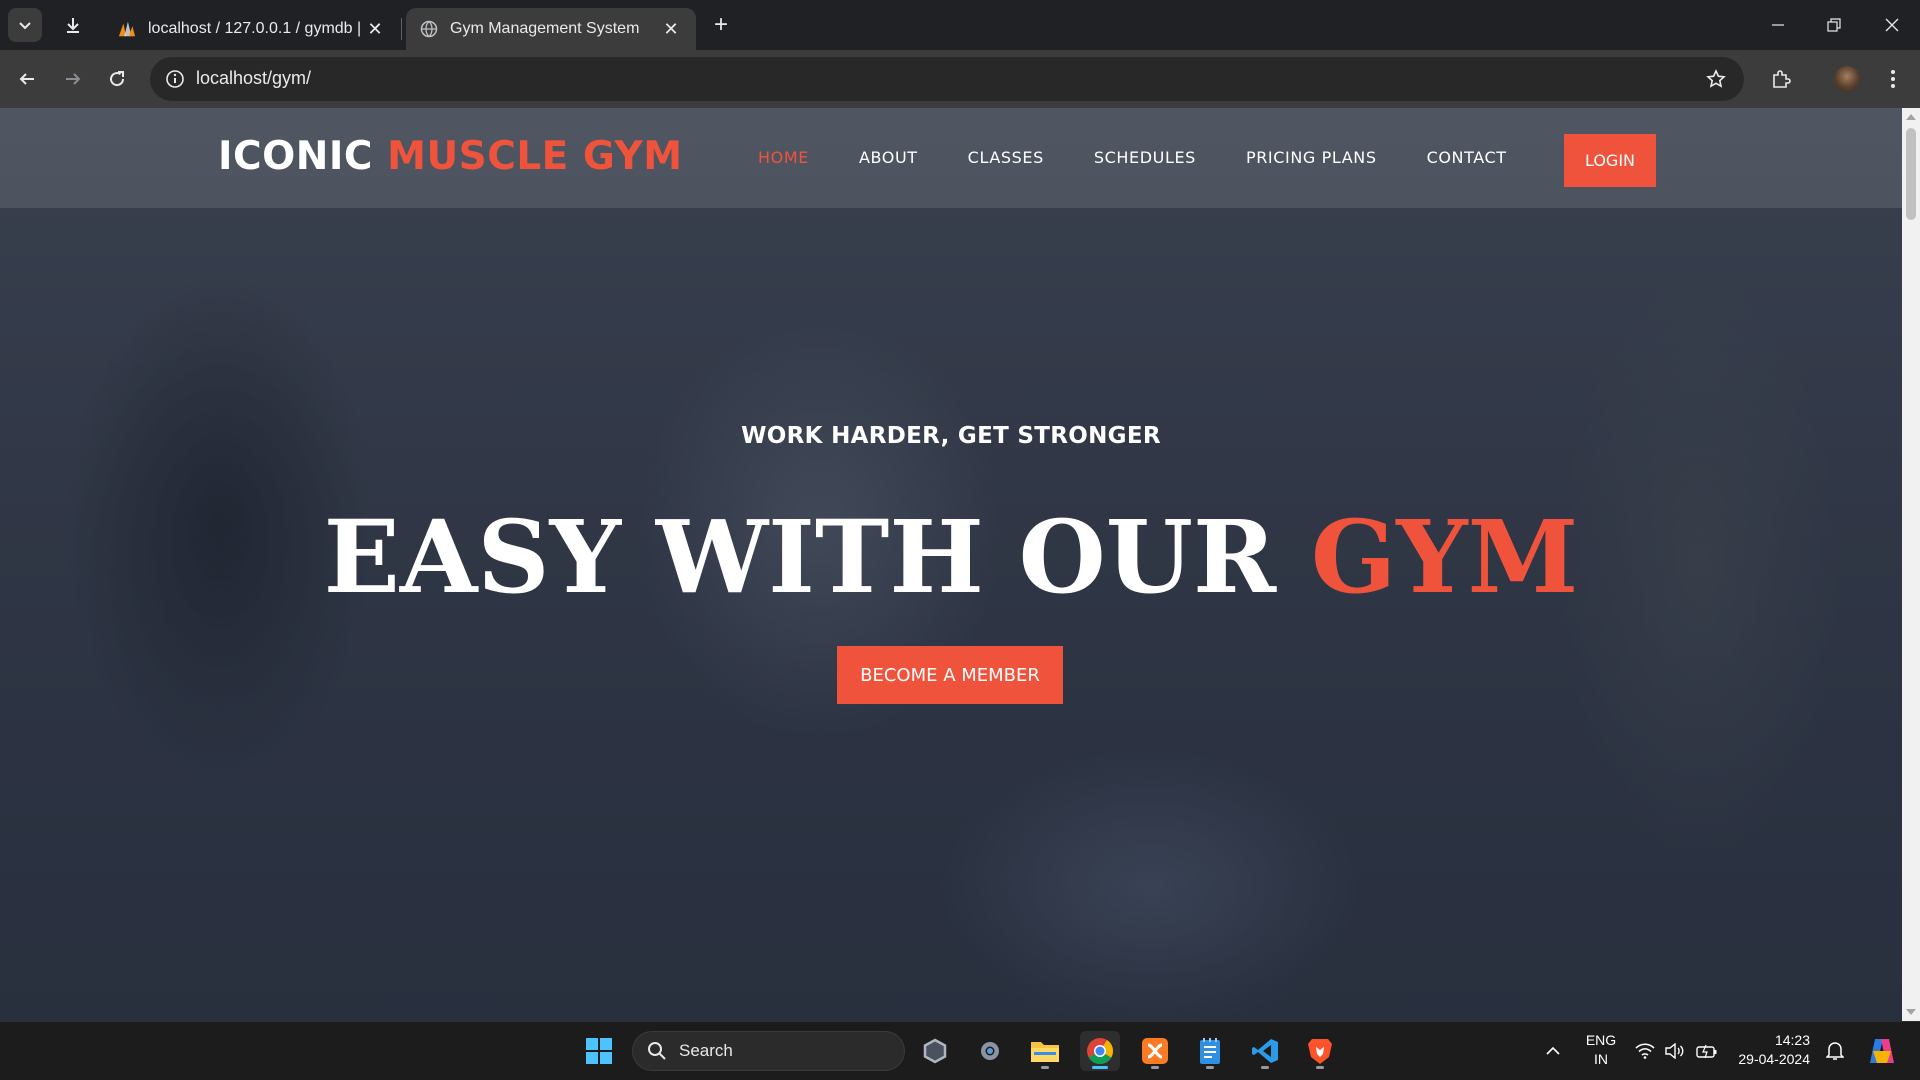 Image resolution: width=1920 pixels, height=1080 pixels. I want to click on volume-status, so click(1675, 1051).